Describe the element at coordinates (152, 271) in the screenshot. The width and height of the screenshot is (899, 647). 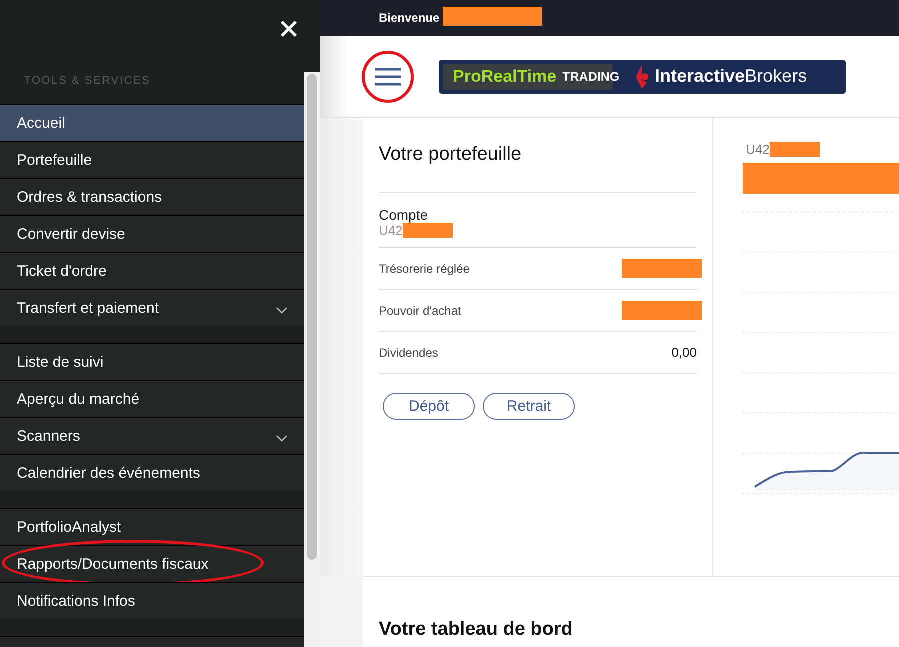
I see `menu-item: Ticket d'ordre` at that location.